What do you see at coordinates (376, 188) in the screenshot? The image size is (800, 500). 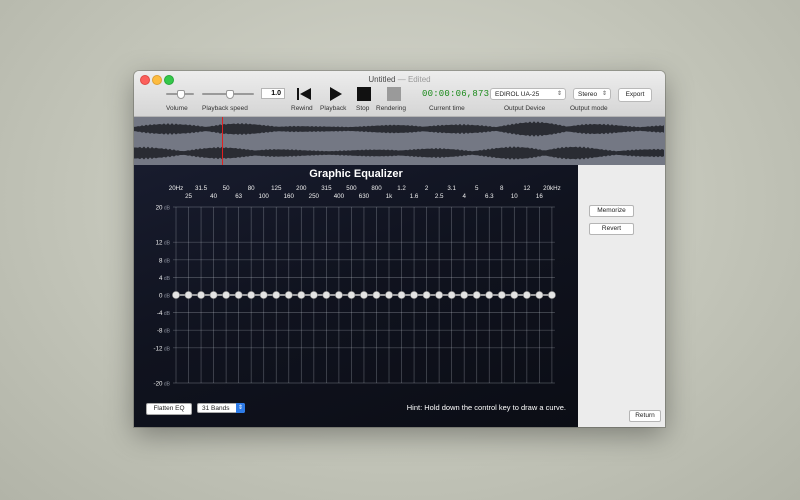 I see `frequency-label: 800` at bounding box center [376, 188].